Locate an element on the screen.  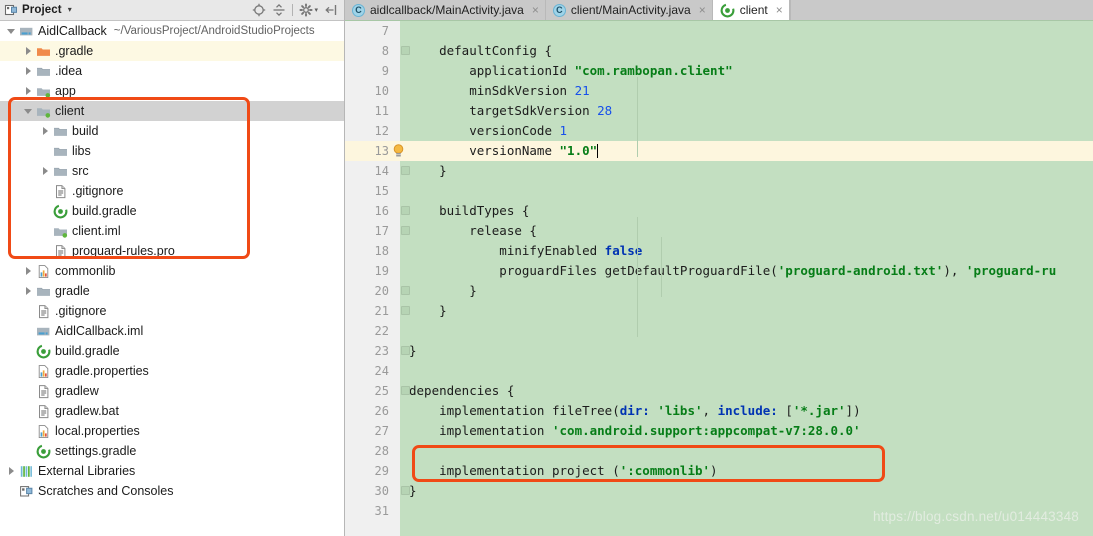
tree-item-label: AidlCallback is located at coordinates (72, 31).